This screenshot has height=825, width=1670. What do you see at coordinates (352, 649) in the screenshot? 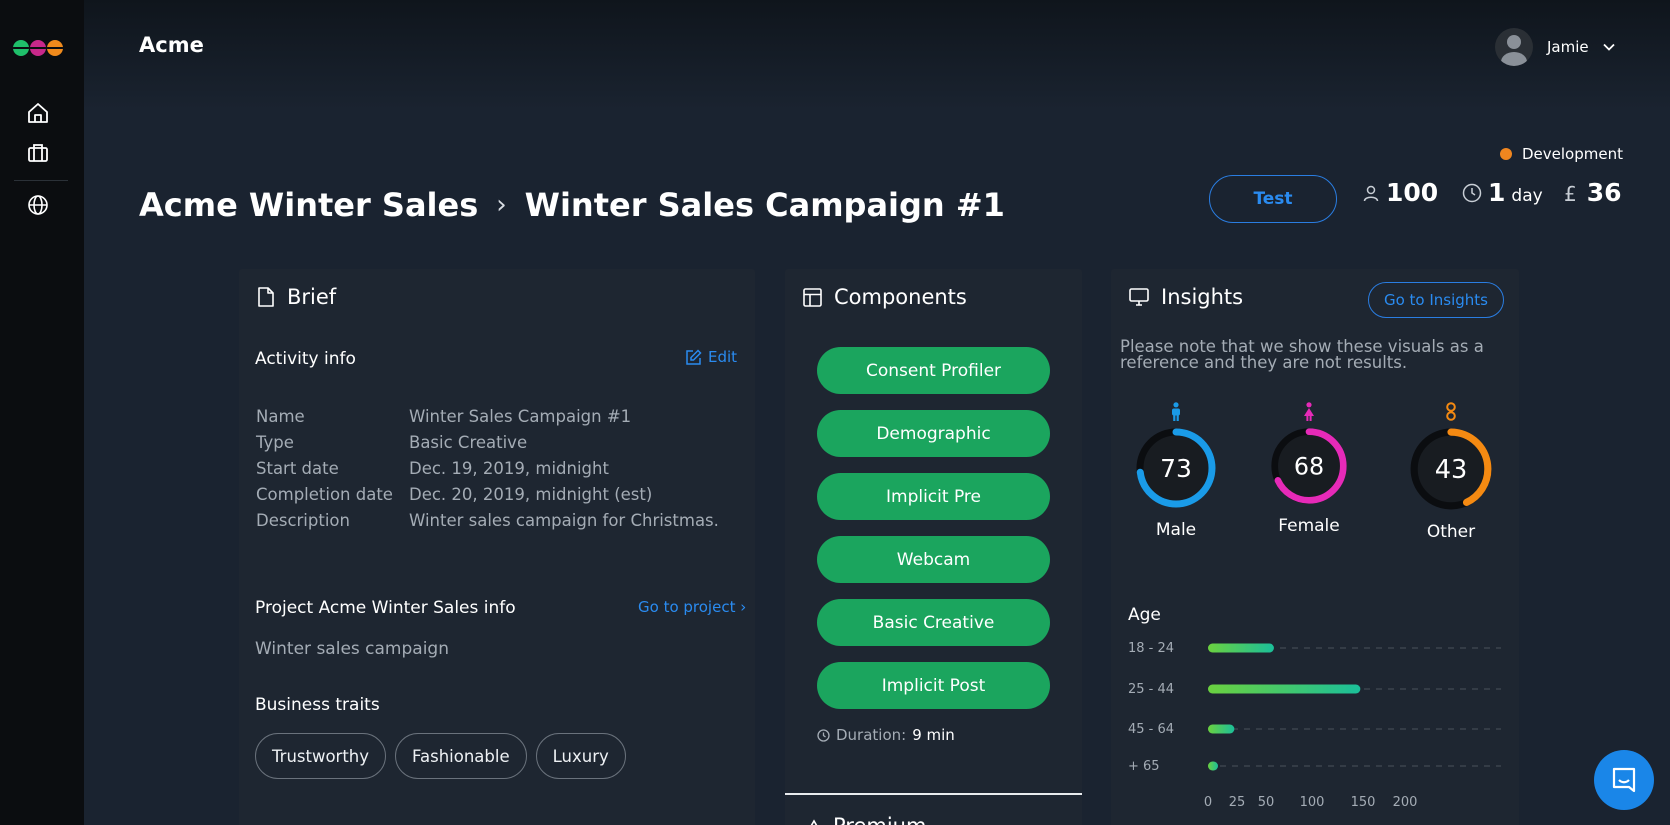
I see `project-description: Winter sales campaign` at bounding box center [352, 649].